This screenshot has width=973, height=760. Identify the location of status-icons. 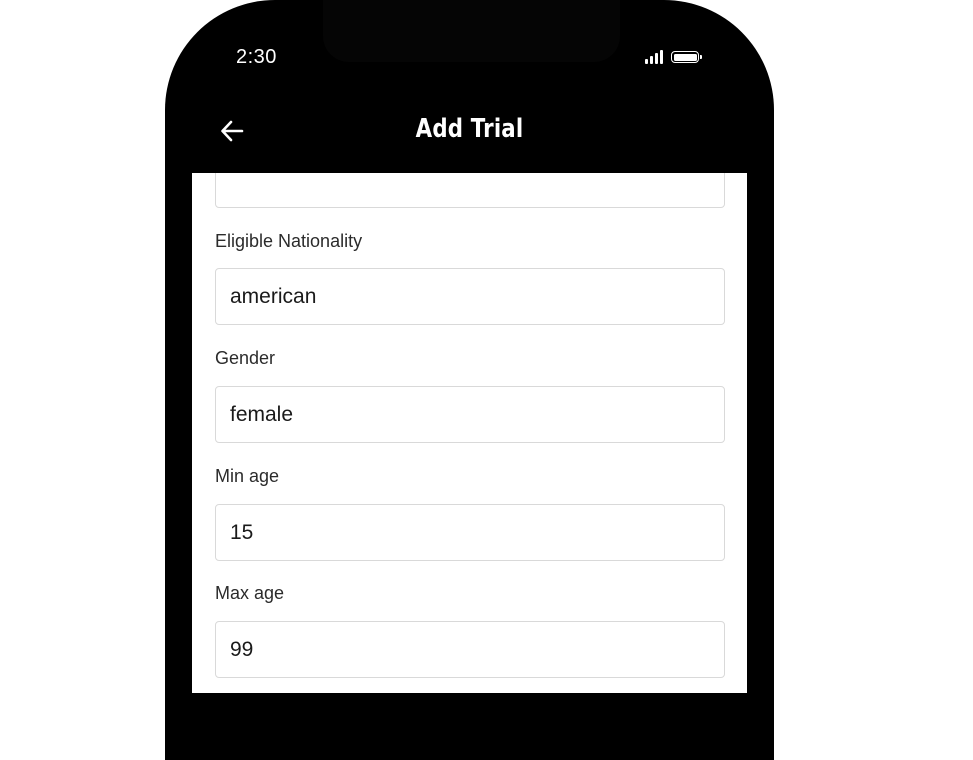
(673, 57).